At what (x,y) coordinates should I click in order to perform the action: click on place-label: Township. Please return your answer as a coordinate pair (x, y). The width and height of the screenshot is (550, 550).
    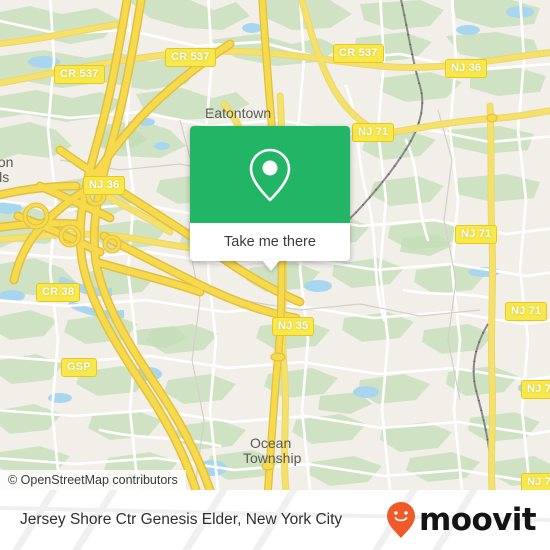
    Looking at the image, I should click on (272, 458).